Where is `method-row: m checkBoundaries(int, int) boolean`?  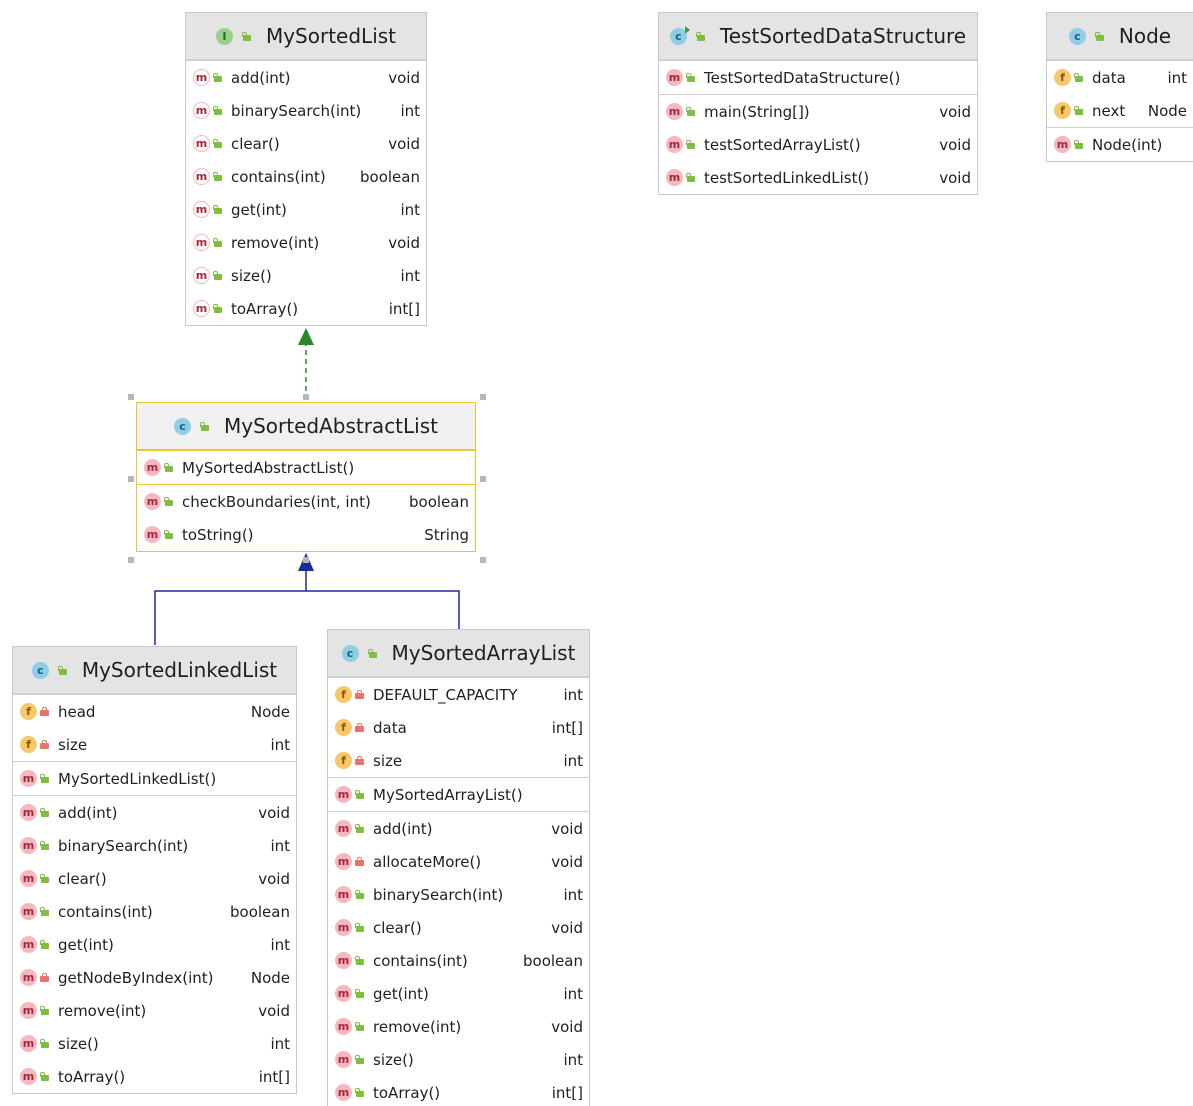 method-row: m checkBoundaries(int, int) boolean is located at coordinates (306, 501).